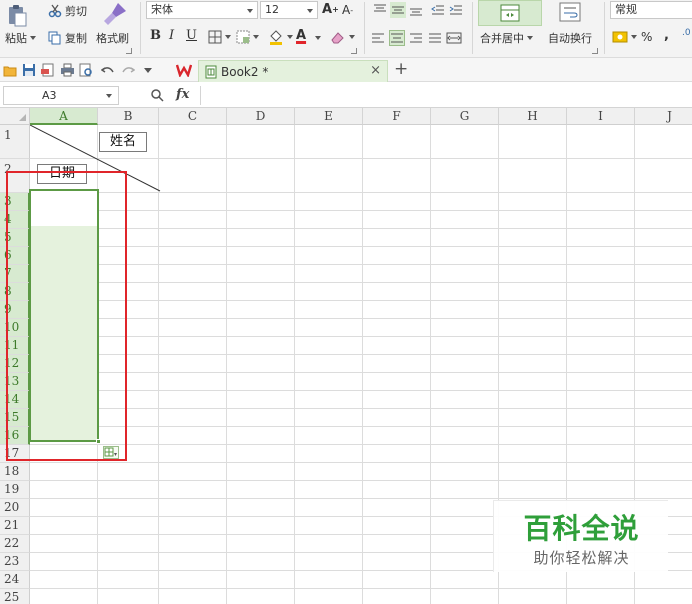 The width and height of the screenshot is (692, 604). Describe the element at coordinates (115, 14) in the screenshot. I see `format-painter-button` at that location.